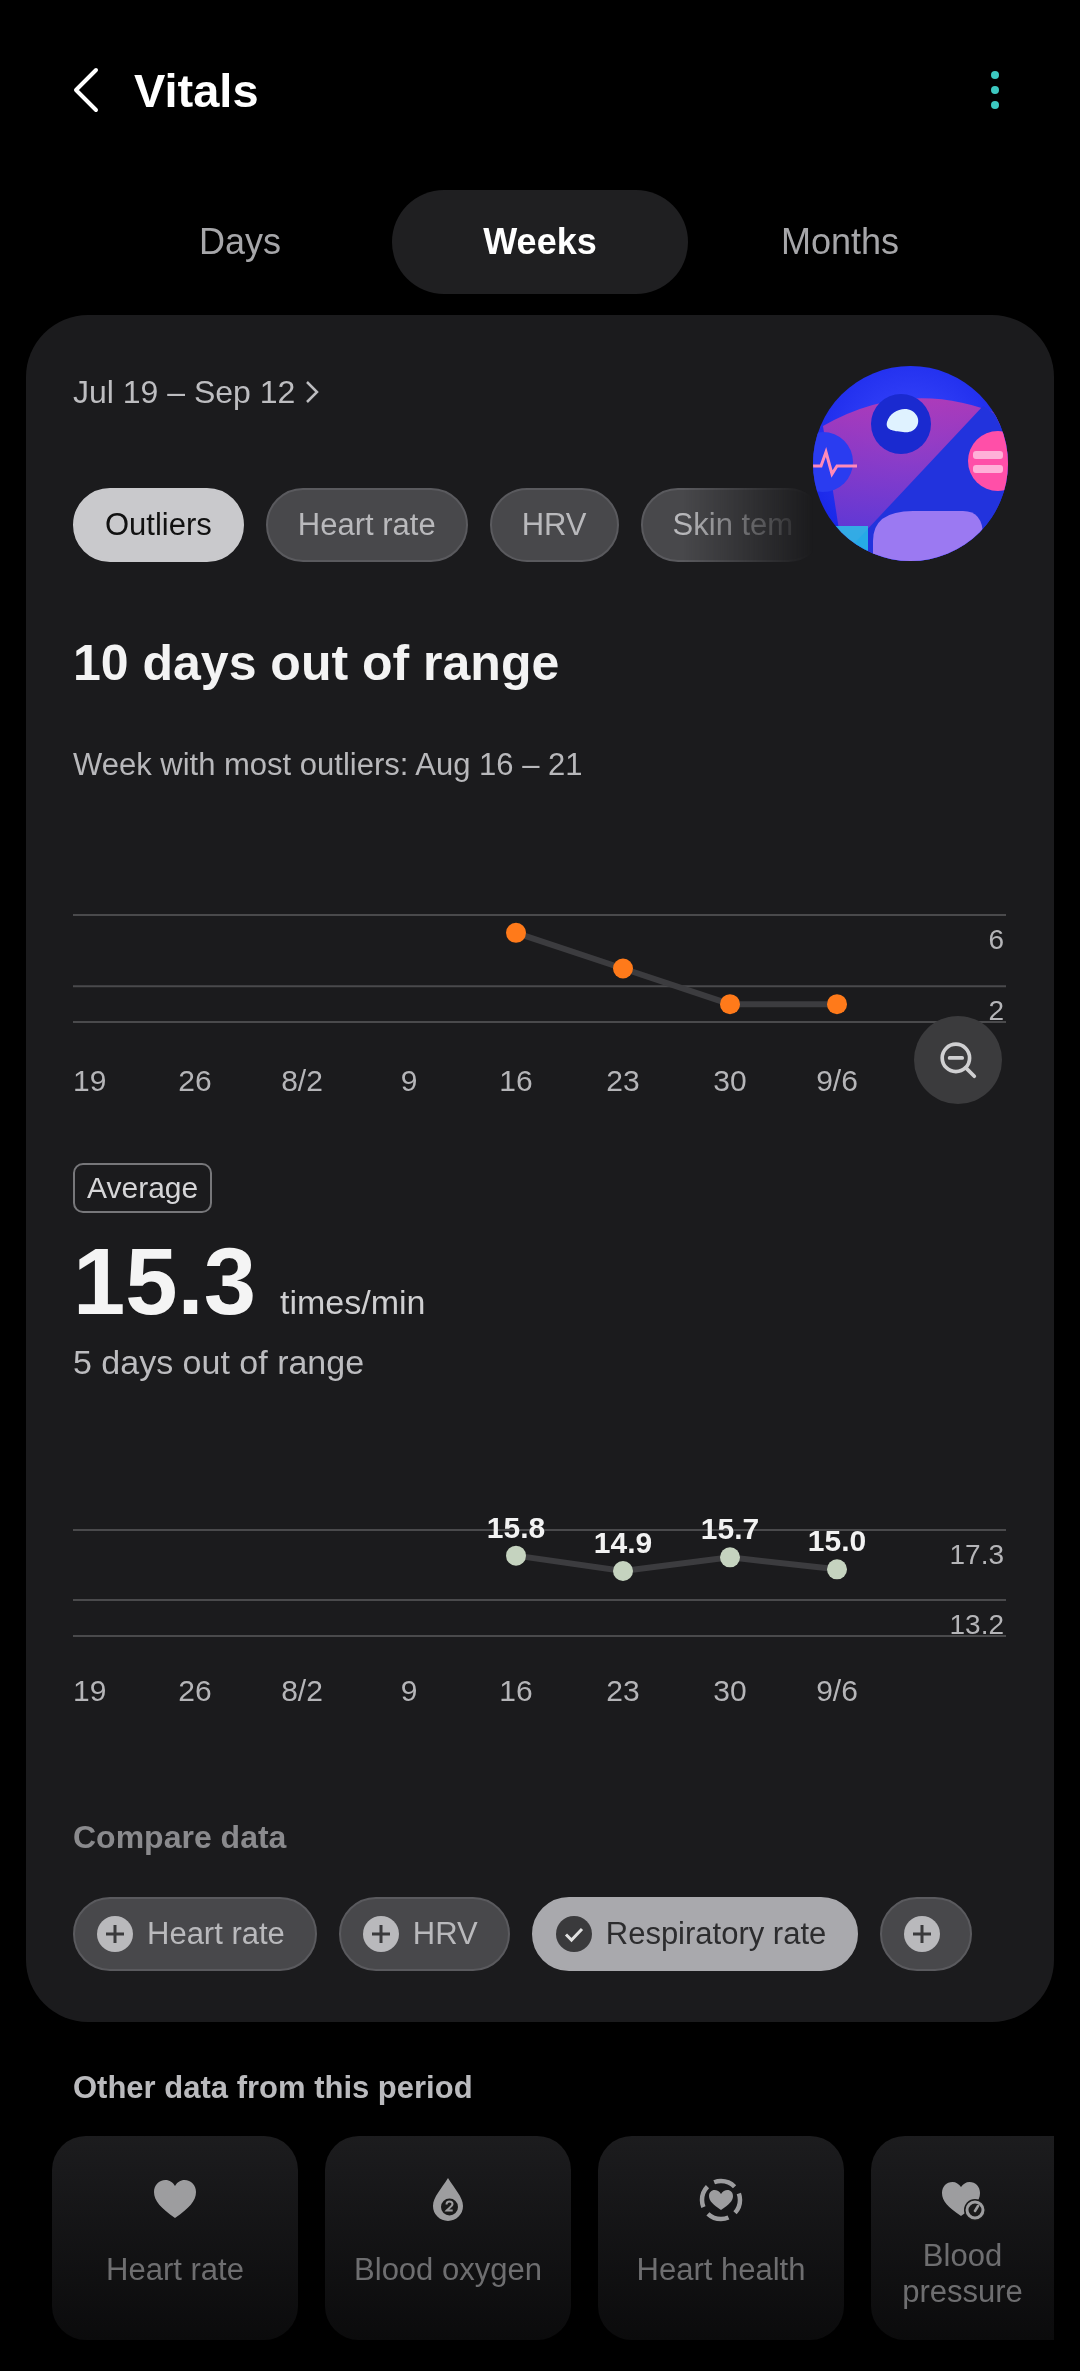 Image resolution: width=1080 pixels, height=2371 pixels. What do you see at coordinates (158, 525) in the screenshot?
I see `filter-chip: Outliers` at bounding box center [158, 525].